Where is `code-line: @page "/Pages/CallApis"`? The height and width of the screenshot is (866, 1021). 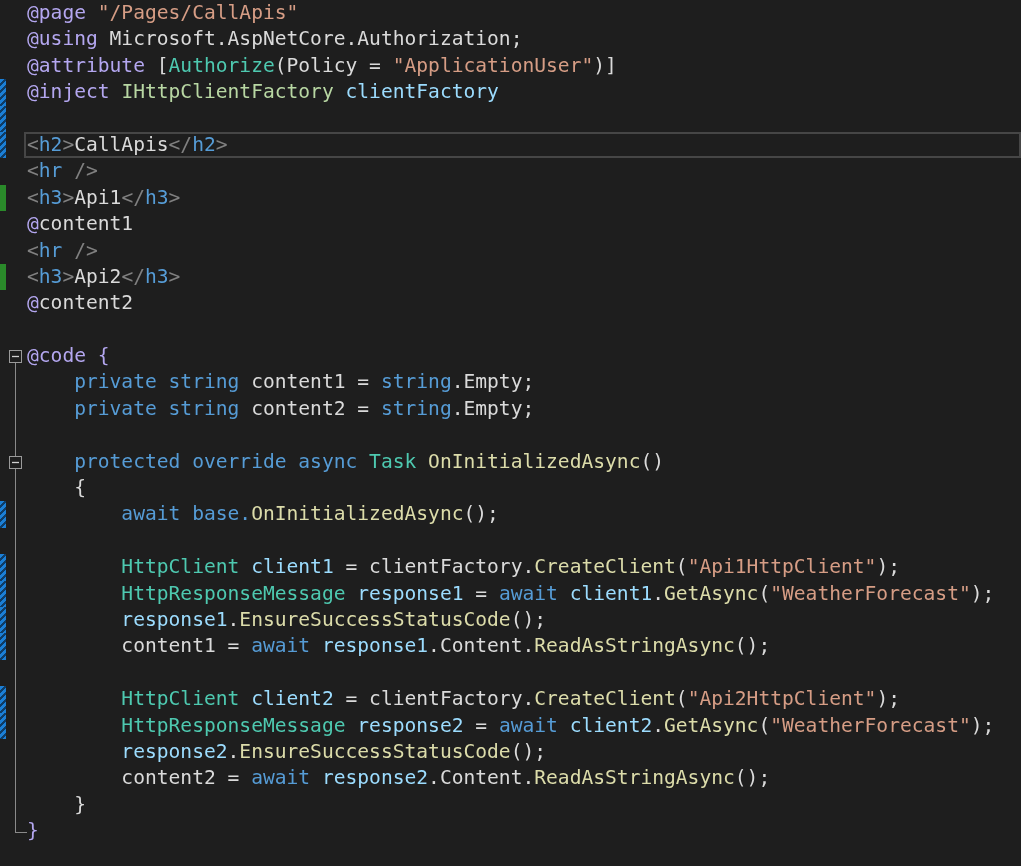
code-line: @page "/Pages/CallApis" is located at coordinates (163, 13).